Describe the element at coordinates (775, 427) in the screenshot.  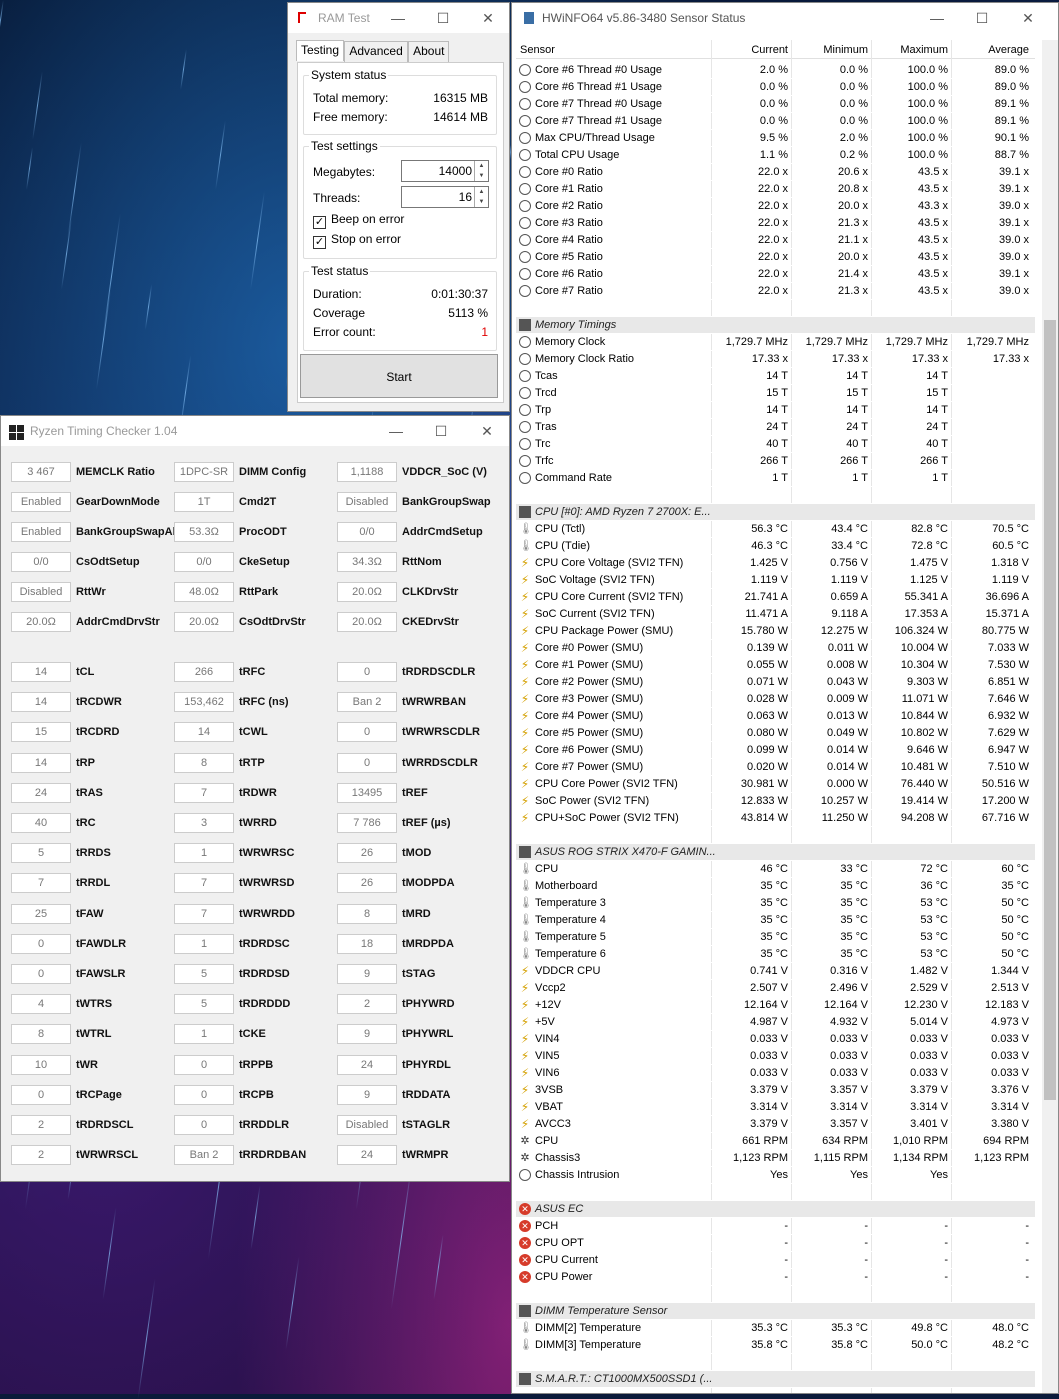
I see `sensor-row: Tras 24 T 24 T 24 T` at that location.